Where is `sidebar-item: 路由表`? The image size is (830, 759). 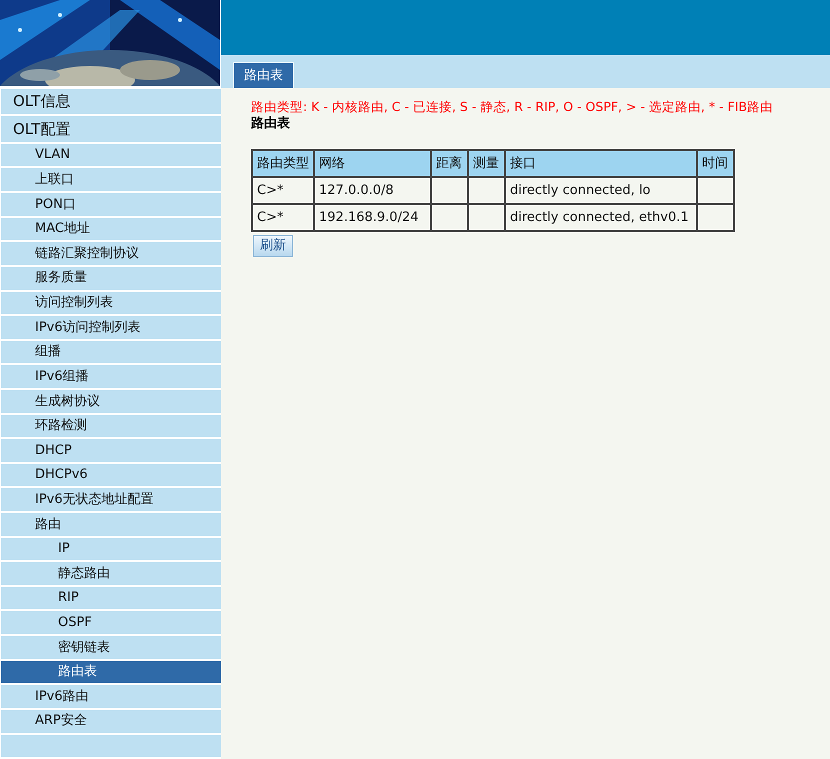
sidebar-item: 路由表 is located at coordinates (111, 672).